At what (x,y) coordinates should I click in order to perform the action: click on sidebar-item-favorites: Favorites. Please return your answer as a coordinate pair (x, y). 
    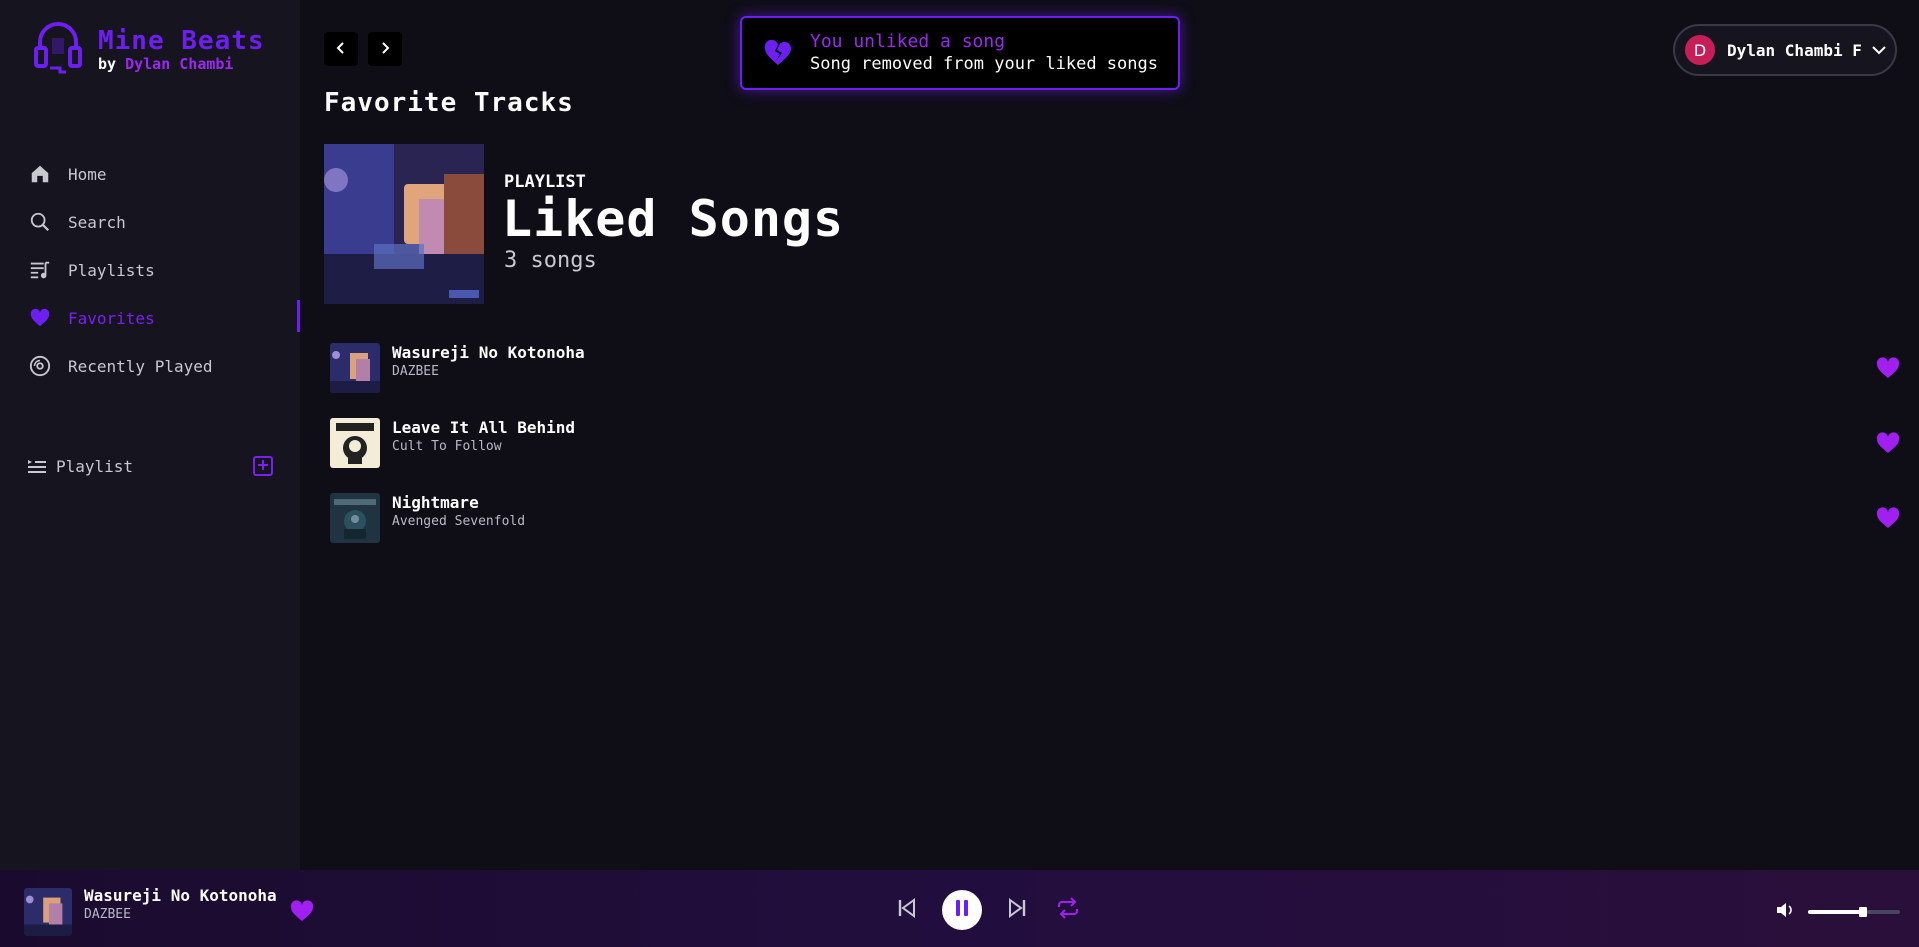
    Looking at the image, I should click on (164, 318).